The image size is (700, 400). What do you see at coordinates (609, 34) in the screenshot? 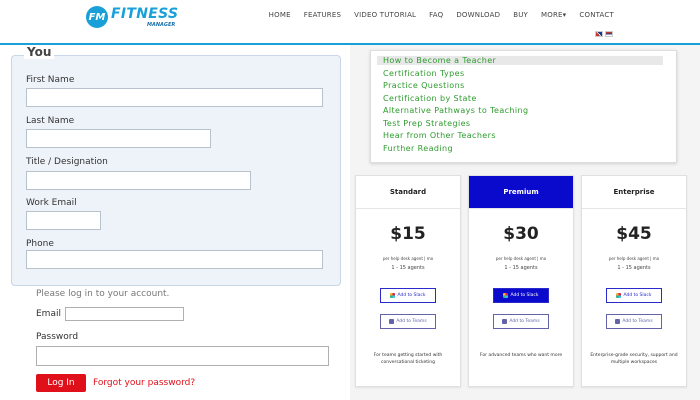
I see `serbian-flag-icon` at bounding box center [609, 34].